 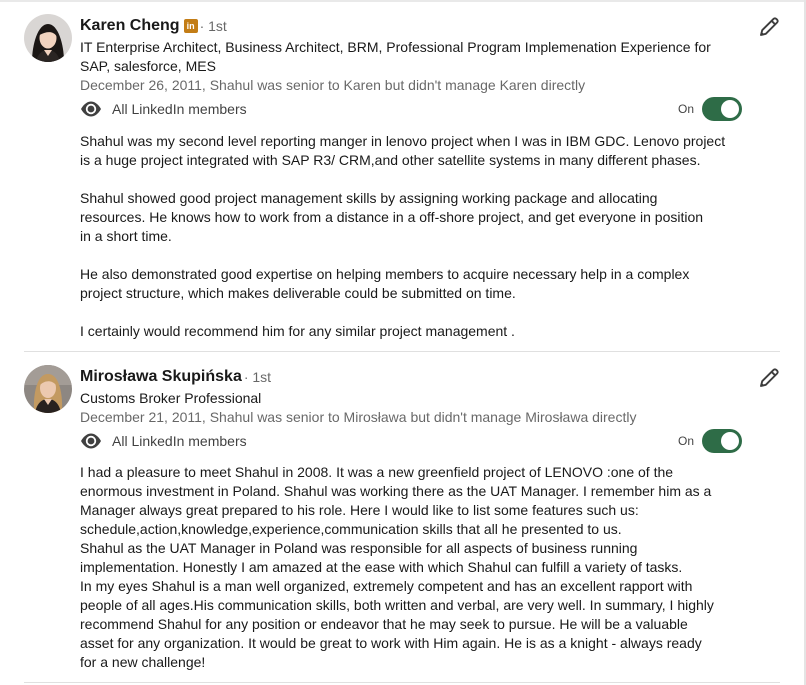 What do you see at coordinates (130, 26) in the screenshot?
I see `recommender-name: Karen Cheng` at bounding box center [130, 26].